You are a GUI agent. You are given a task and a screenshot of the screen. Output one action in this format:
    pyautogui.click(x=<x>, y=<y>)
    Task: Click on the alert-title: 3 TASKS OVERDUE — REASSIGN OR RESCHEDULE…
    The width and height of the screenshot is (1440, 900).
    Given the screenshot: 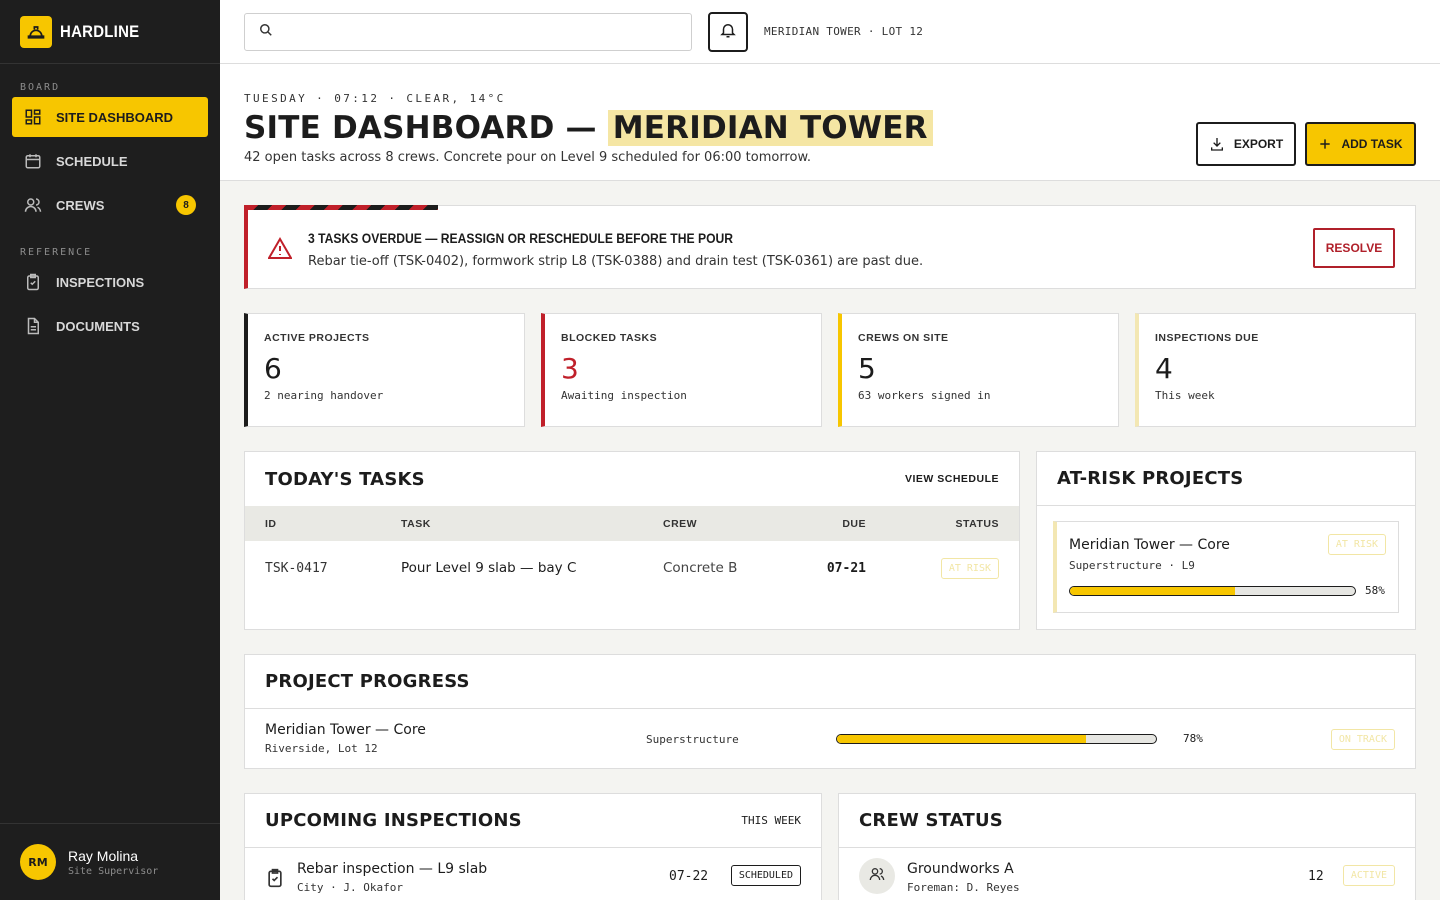 What is the action you would take?
    pyautogui.click(x=521, y=238)
    